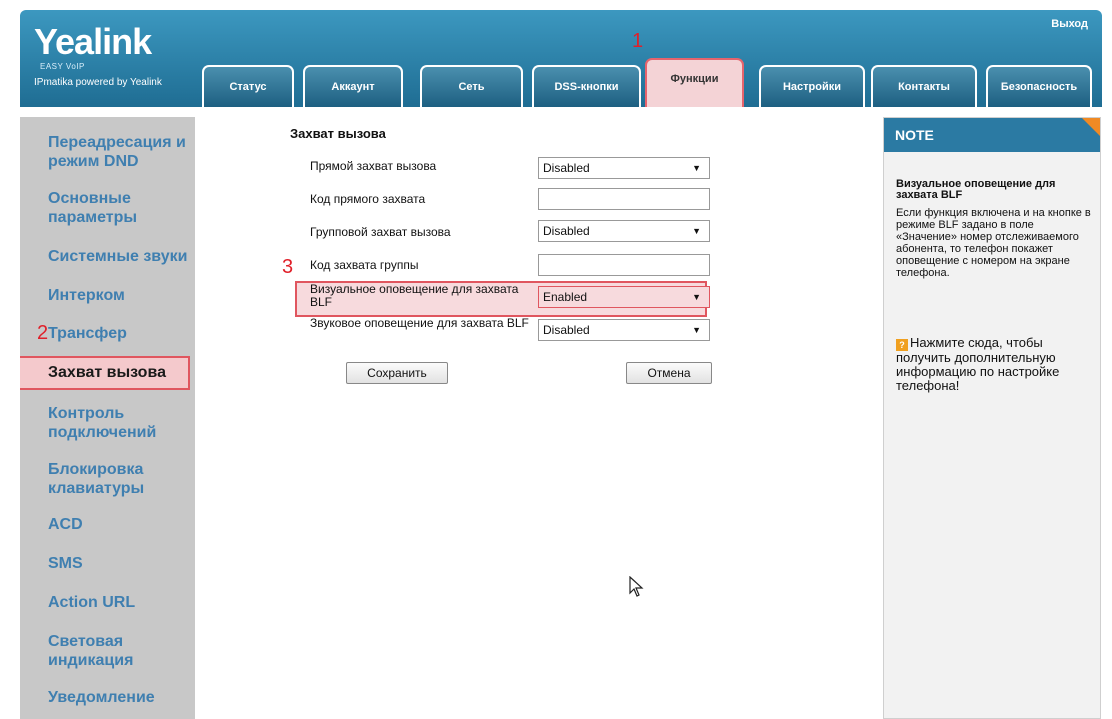  Describe the element at coordinates (107, 152) in the screenshot. I see `sidebar-item-forward-dnd: Переадресация и режим DND` at that location.